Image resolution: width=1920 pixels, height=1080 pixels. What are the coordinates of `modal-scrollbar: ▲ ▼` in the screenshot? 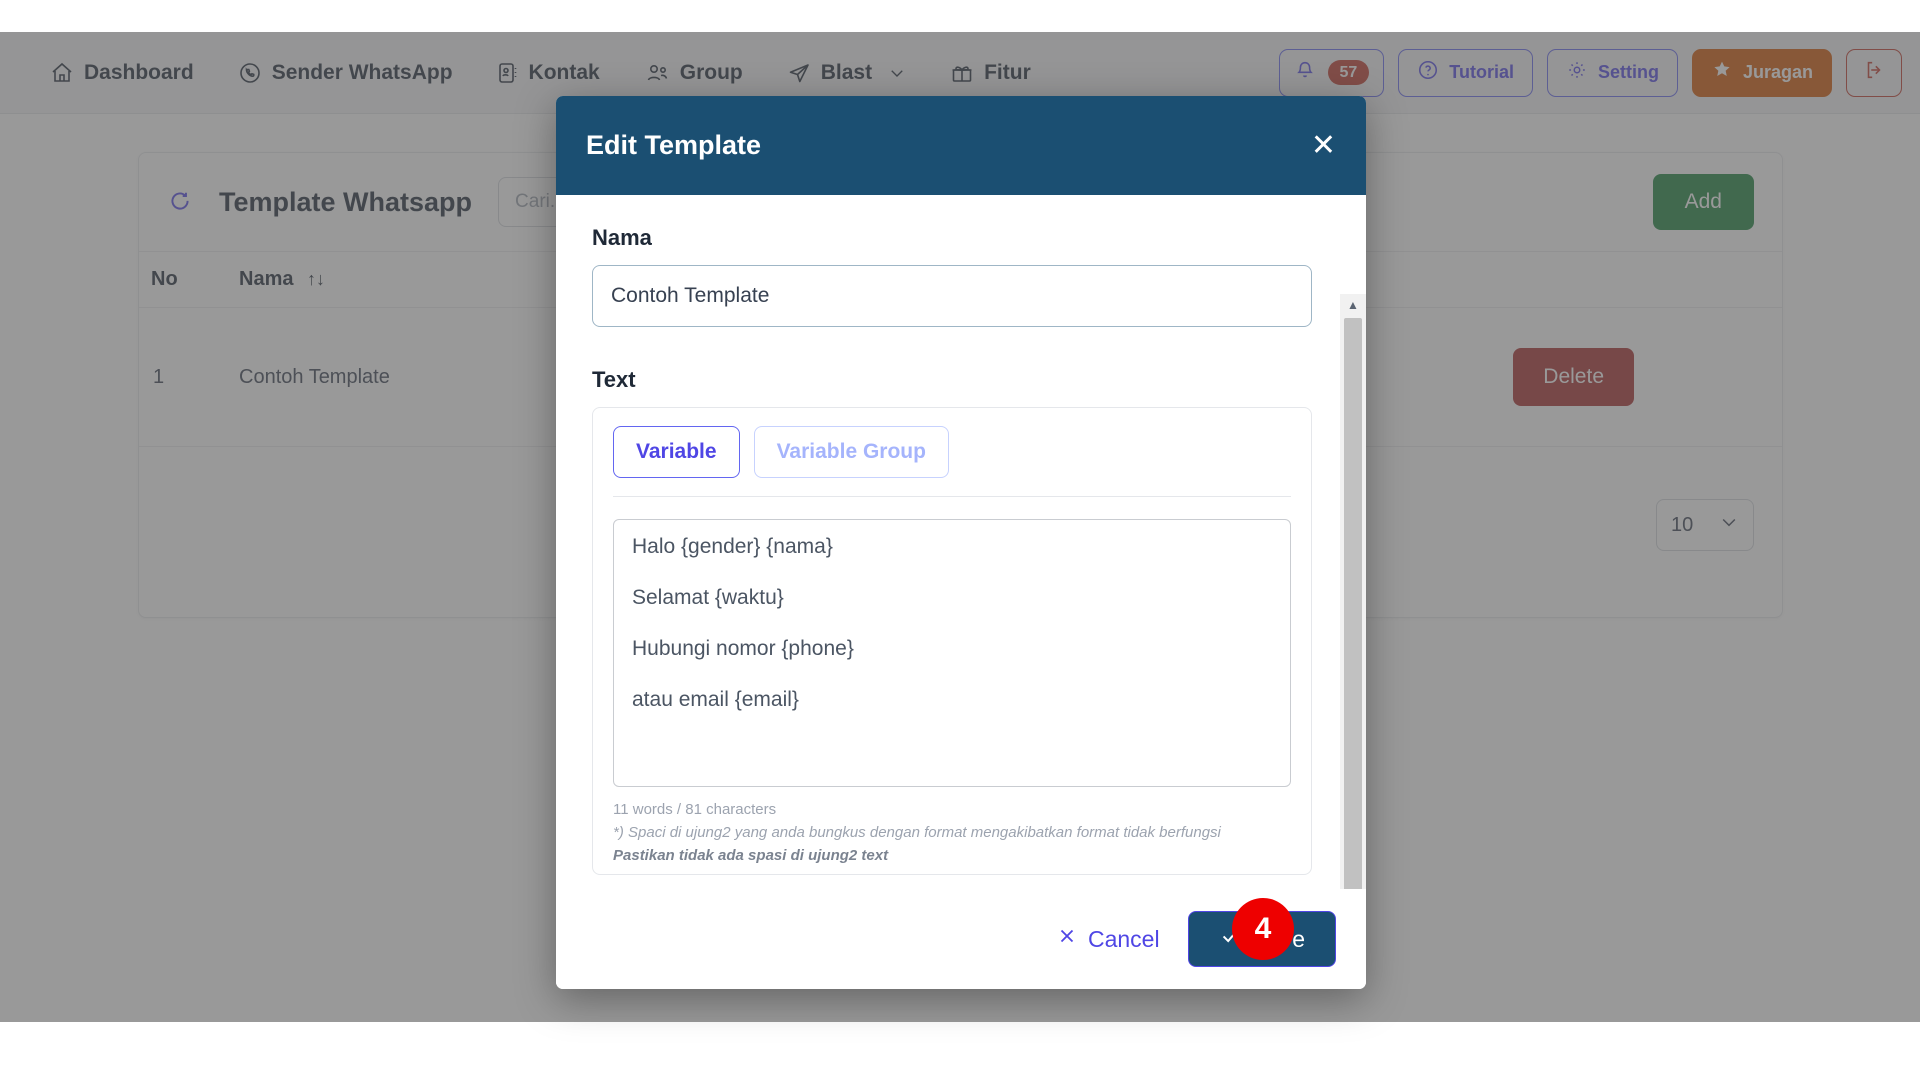 It's located at (1353, 591).